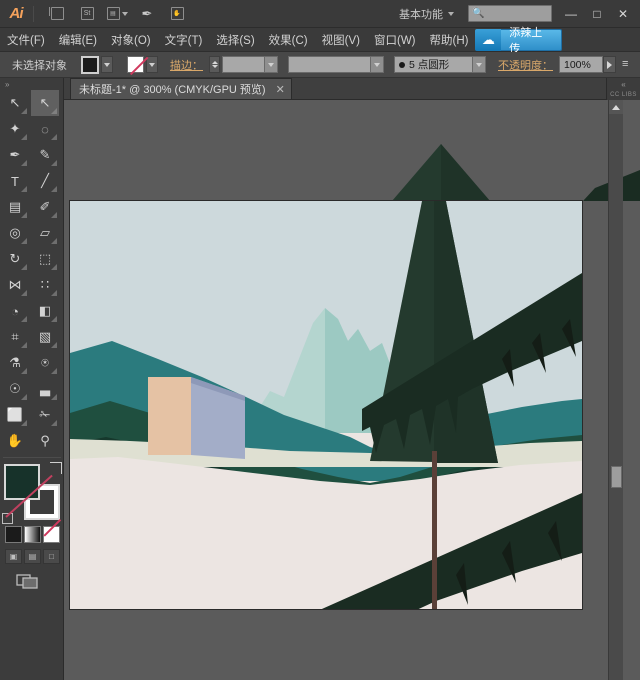  What do you see at coordinates (355, 150) in the screenshot?
I see `artwork-bleed` at bounding box center [355, 150].